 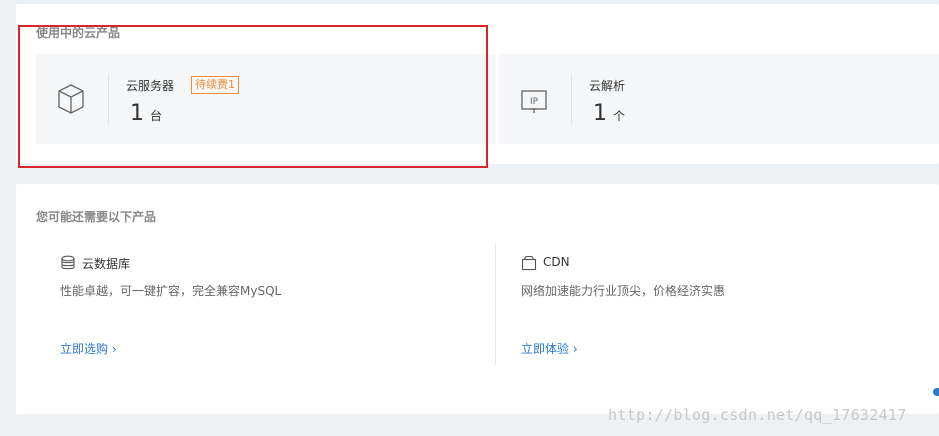 I want to click on product-description: 网络加速能力行业顶尖，价格经济实惠, so click(x=623, y=291).